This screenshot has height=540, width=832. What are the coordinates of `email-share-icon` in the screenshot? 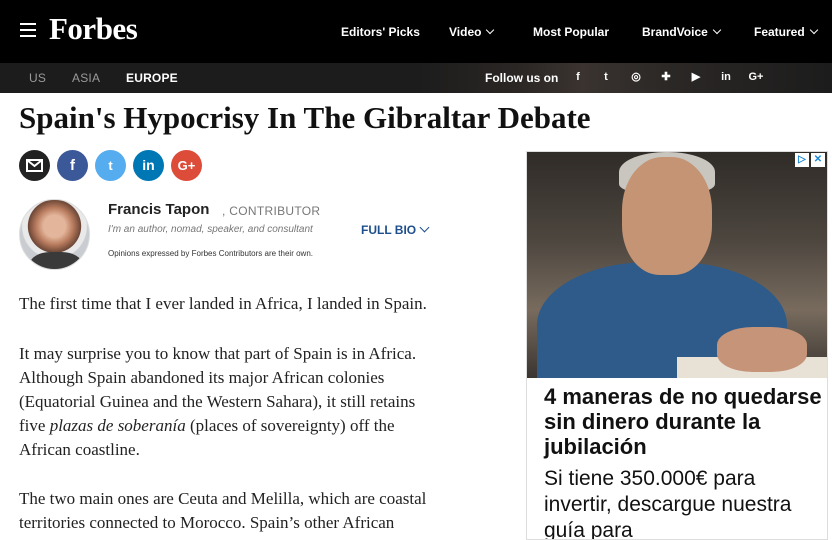 It's located at (34, 165).